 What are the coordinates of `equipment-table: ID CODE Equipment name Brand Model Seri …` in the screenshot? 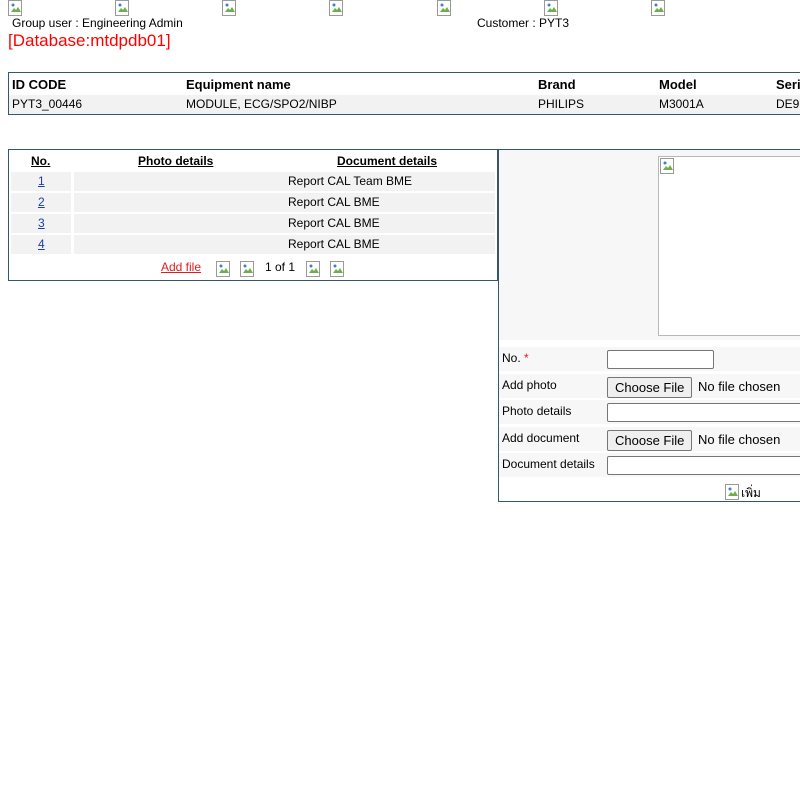 It's located at (404, 93).